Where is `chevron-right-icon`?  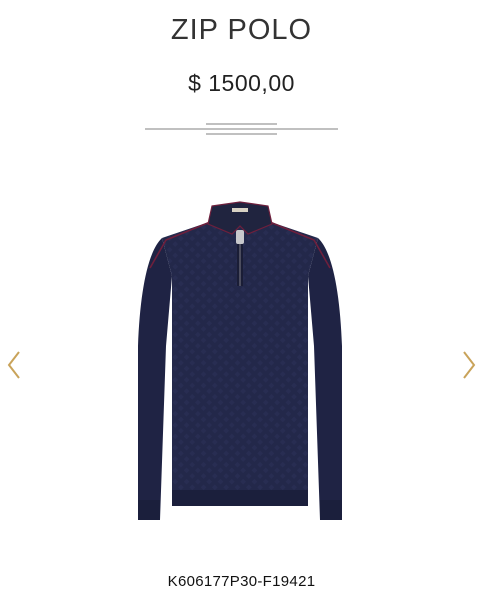
chevron-right-icon is located at coordinates (469, 365).